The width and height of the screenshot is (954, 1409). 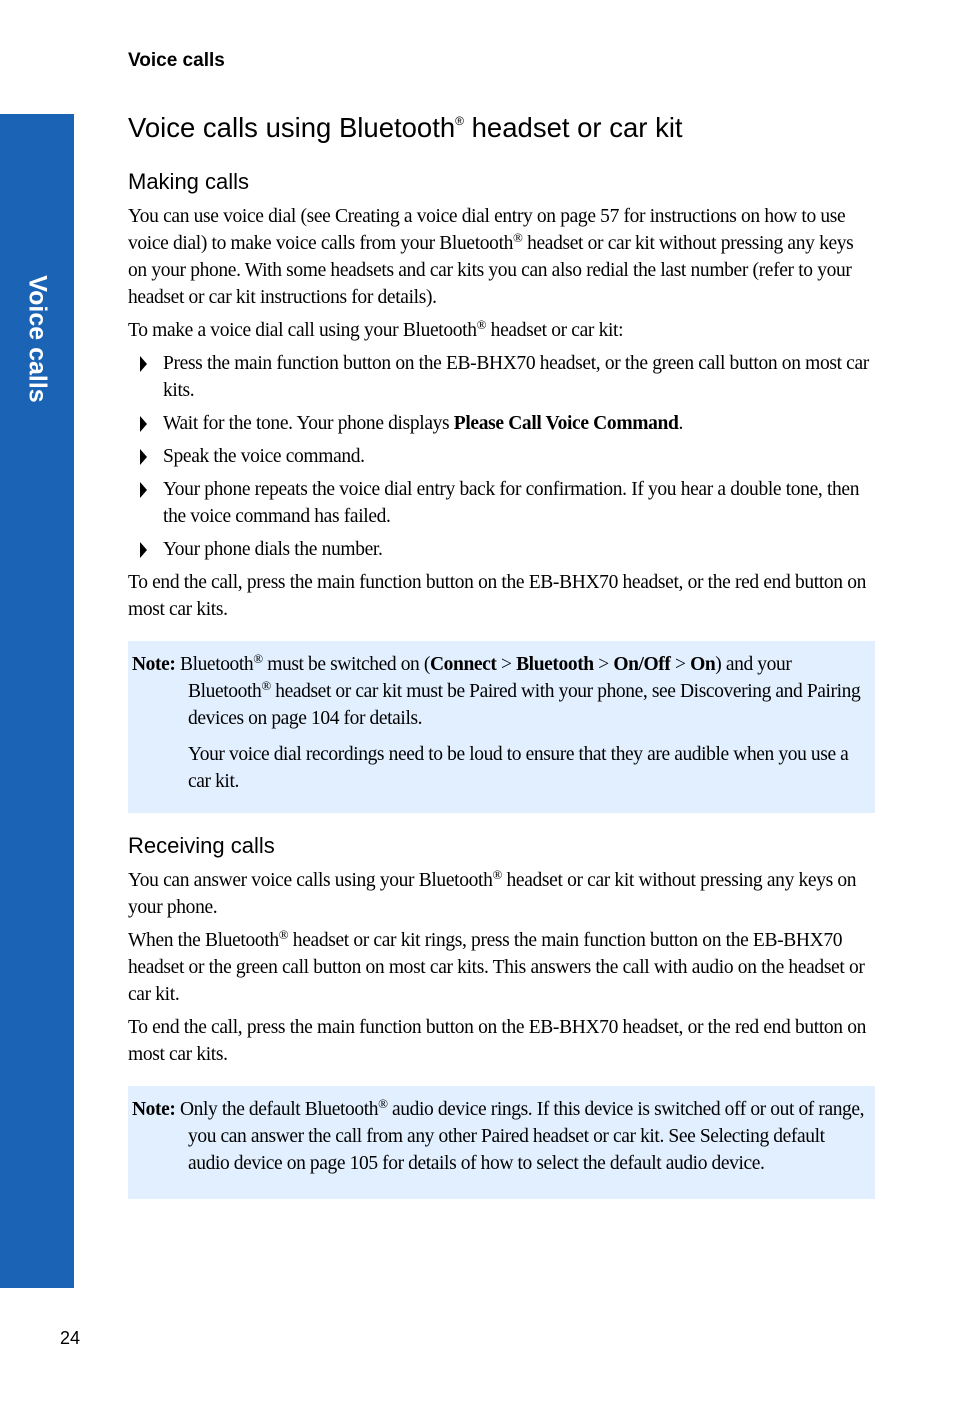 What do you see at coordinates (566, 423) in the screenshot?
I see `display-message: Please Call Voice Command` at bounding box center [566, 423].